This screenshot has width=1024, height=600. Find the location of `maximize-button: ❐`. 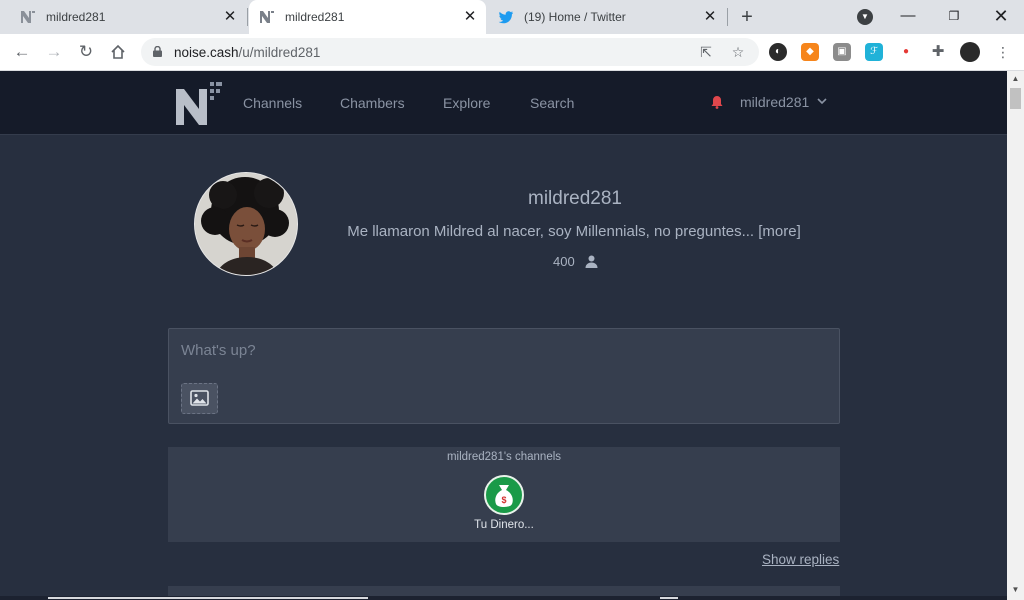

maximize-button: ❐ is located at coordinates (954, 16).